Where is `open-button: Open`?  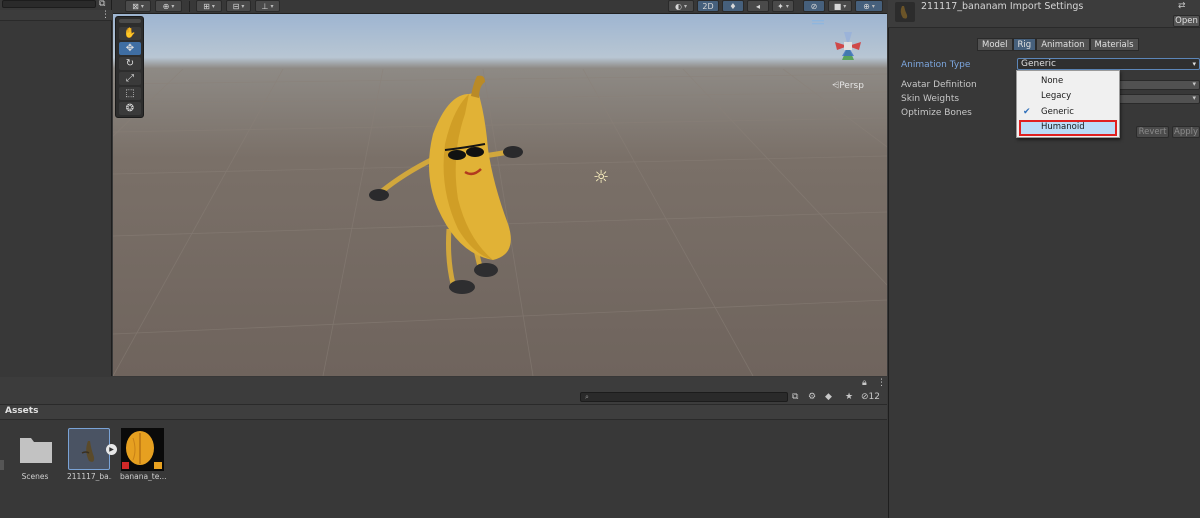
open-button: Open is located at coordinates (1186, 21).